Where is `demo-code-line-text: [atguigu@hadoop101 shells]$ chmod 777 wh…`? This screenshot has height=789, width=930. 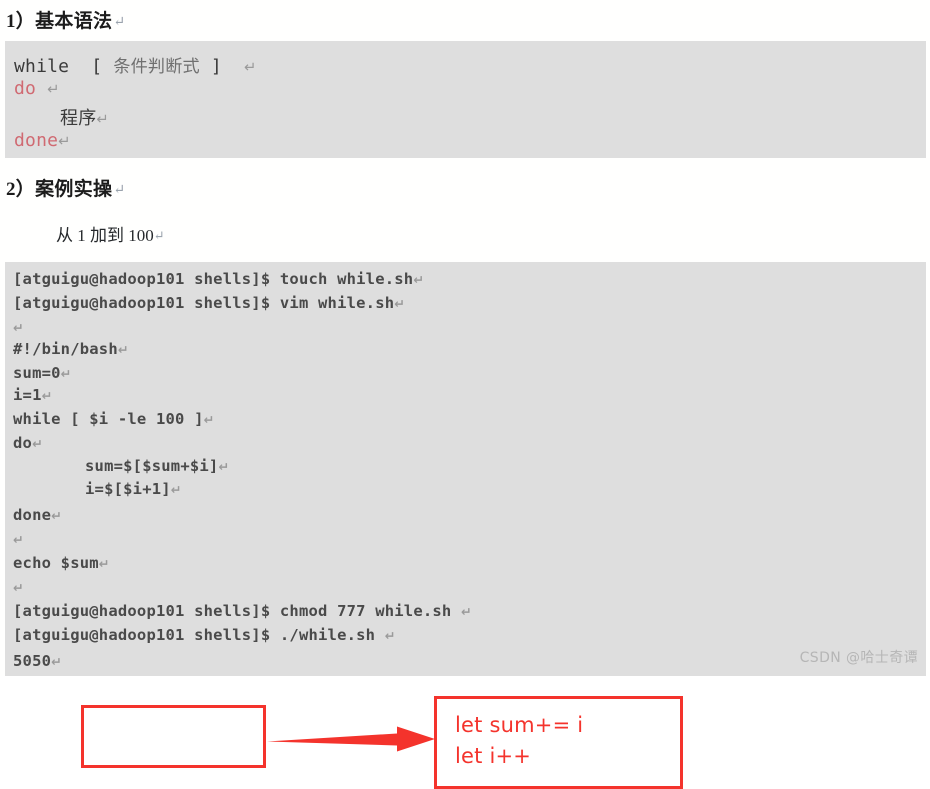 demo-code-line-text: [atguigu@hadoop101 shells]$ chmod 777 wh… is located at coordinates (237, 611).